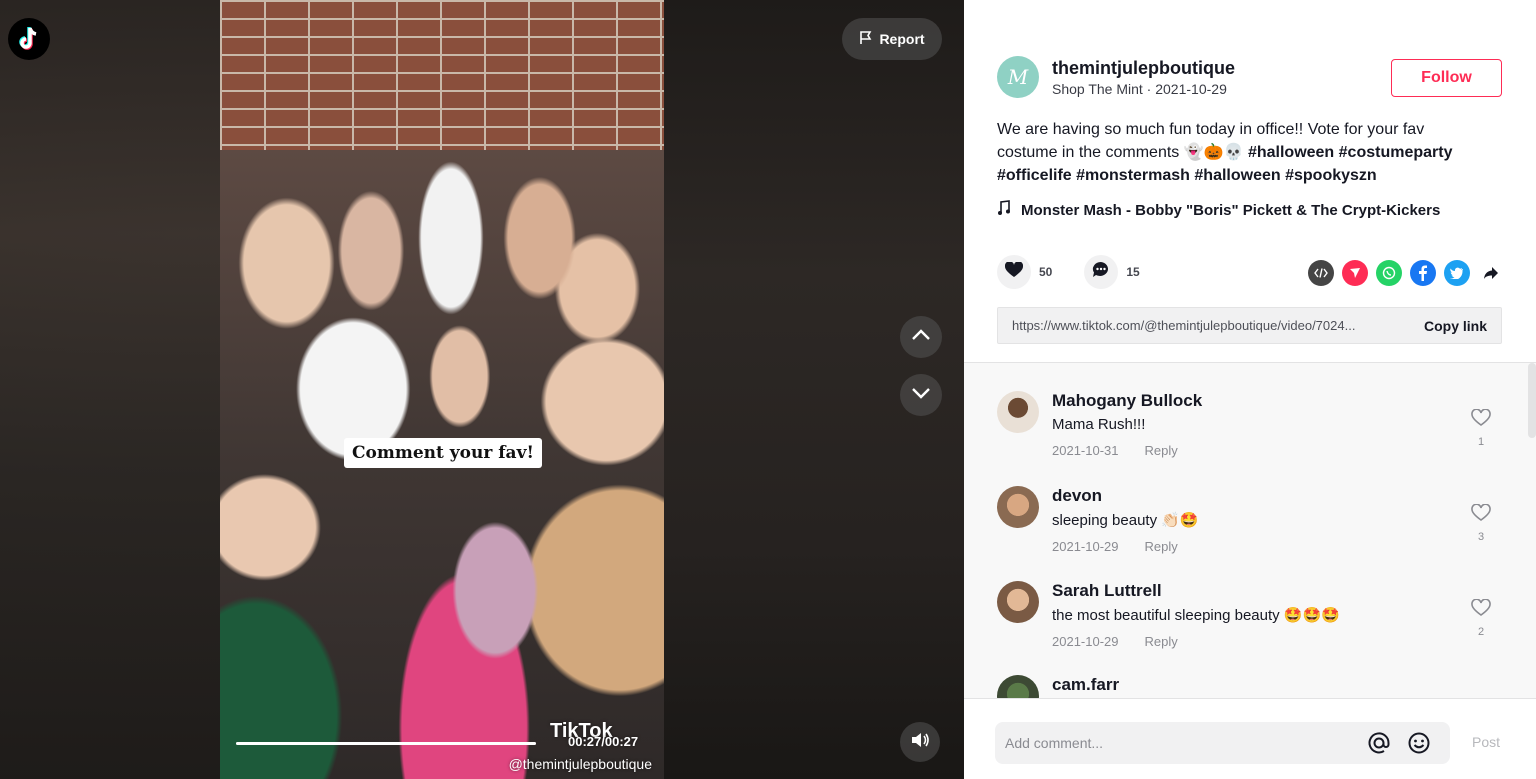  What do you see at coordinates (1196, 615) in the screenshot?
I see `comment-text: the most beautiful sleeping beauty 🤩🤩🤩` at bounding box center [1196, 615].